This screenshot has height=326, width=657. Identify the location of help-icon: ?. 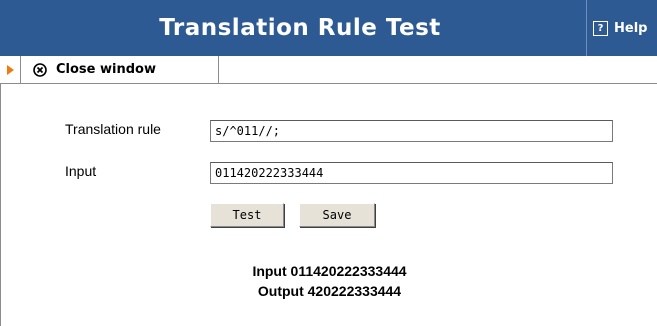
(600, 28).